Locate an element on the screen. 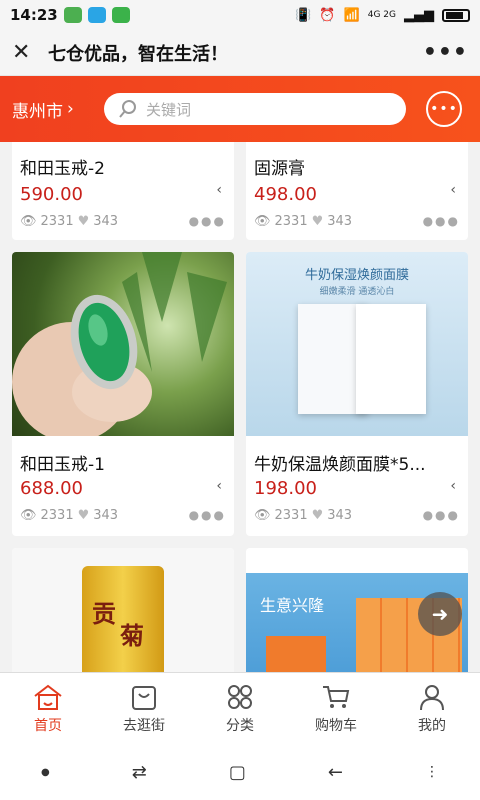 The height and width of the screenshot is (800, 480). can-text-2: 菊 is located at coordinates (132, 636).